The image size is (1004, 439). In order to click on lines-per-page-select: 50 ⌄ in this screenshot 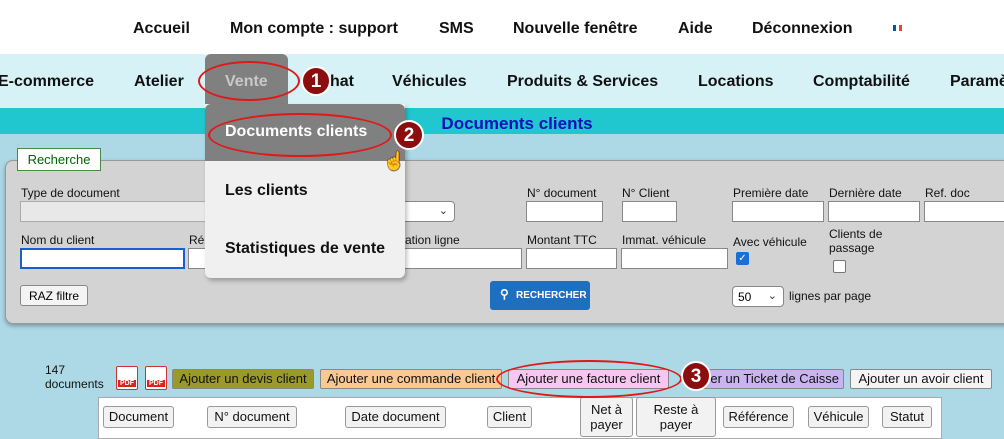, I will do `click(758, 296)`.